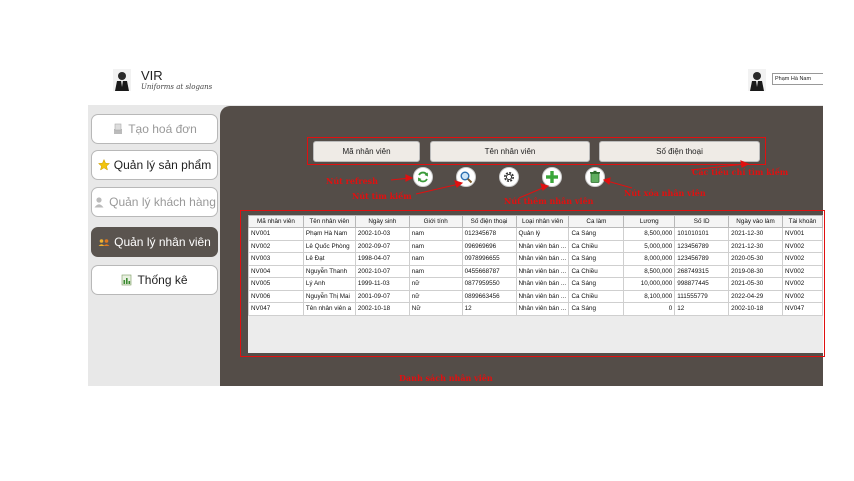  Describe the element at coordinates (352, 181) in the screenshot. I see `annotation-refresh: Nút refresh` at that location.